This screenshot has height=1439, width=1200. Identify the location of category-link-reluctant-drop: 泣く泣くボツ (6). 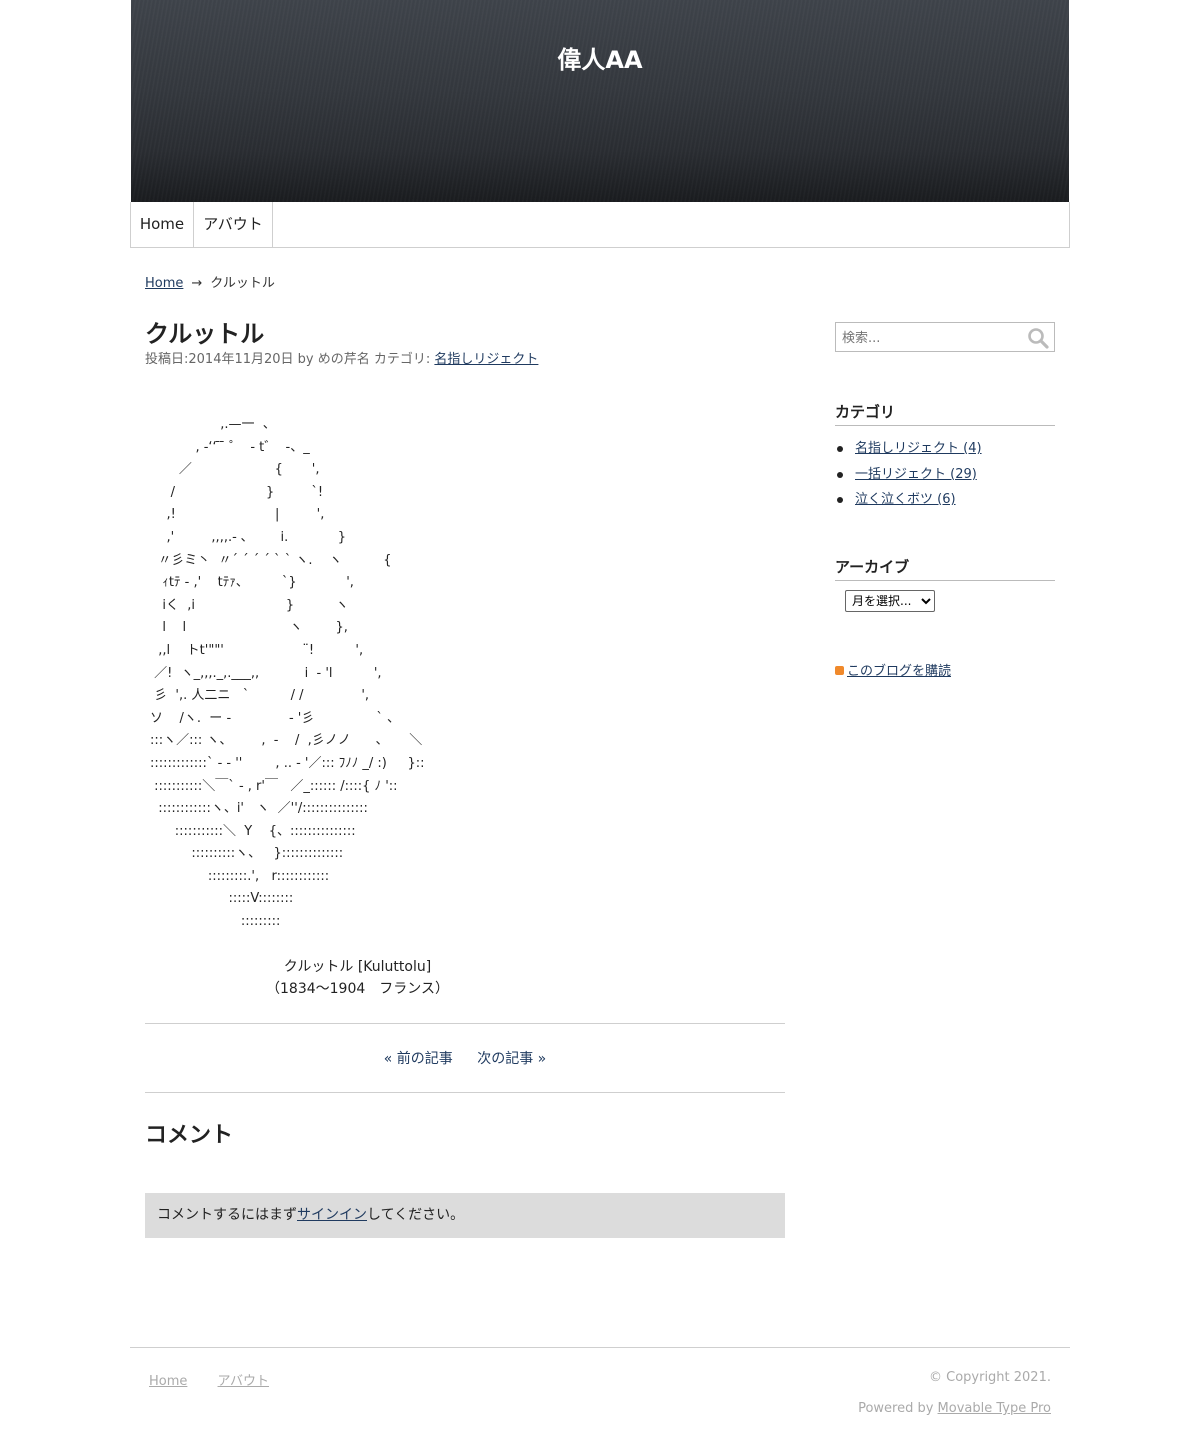
(905, 499).